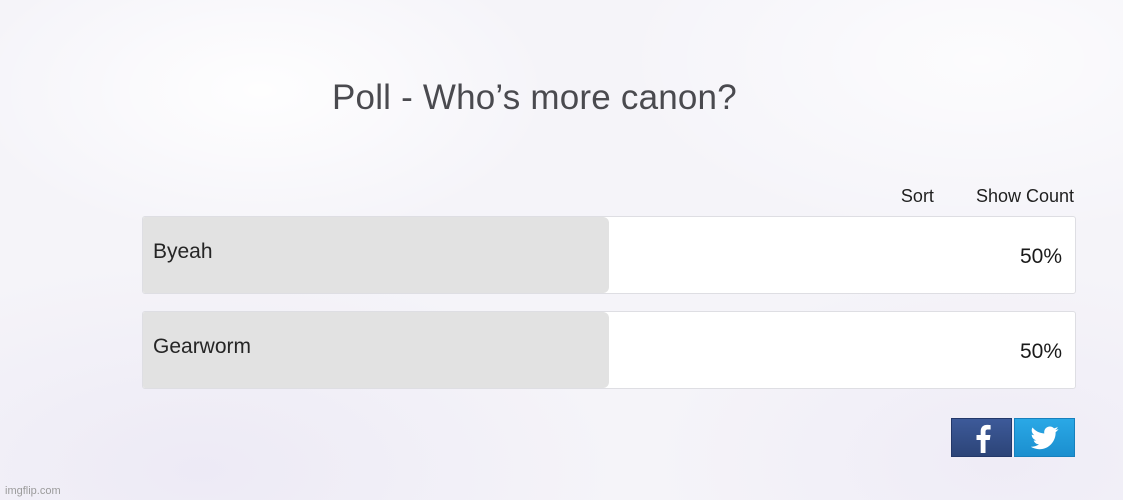 The height and width of the screenshot is (500, 1123). I want to click on poll-option-label: Gearworm, so click(202, 346).